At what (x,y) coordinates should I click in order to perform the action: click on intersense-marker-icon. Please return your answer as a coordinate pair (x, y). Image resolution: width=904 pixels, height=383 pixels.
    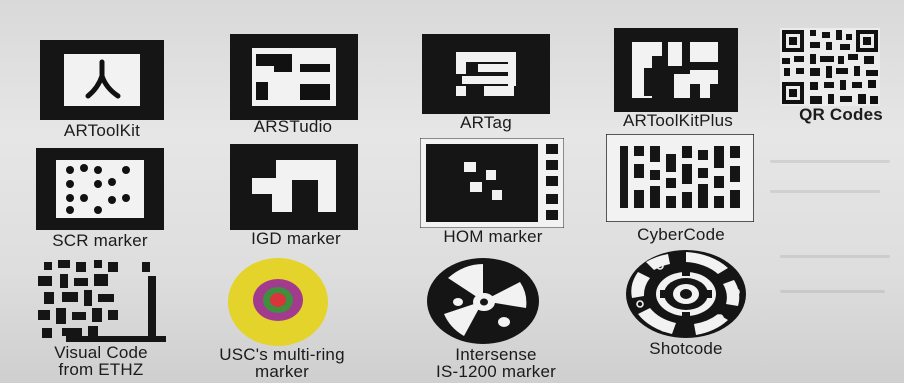
    Looking at the image, I should click on (483, 301).